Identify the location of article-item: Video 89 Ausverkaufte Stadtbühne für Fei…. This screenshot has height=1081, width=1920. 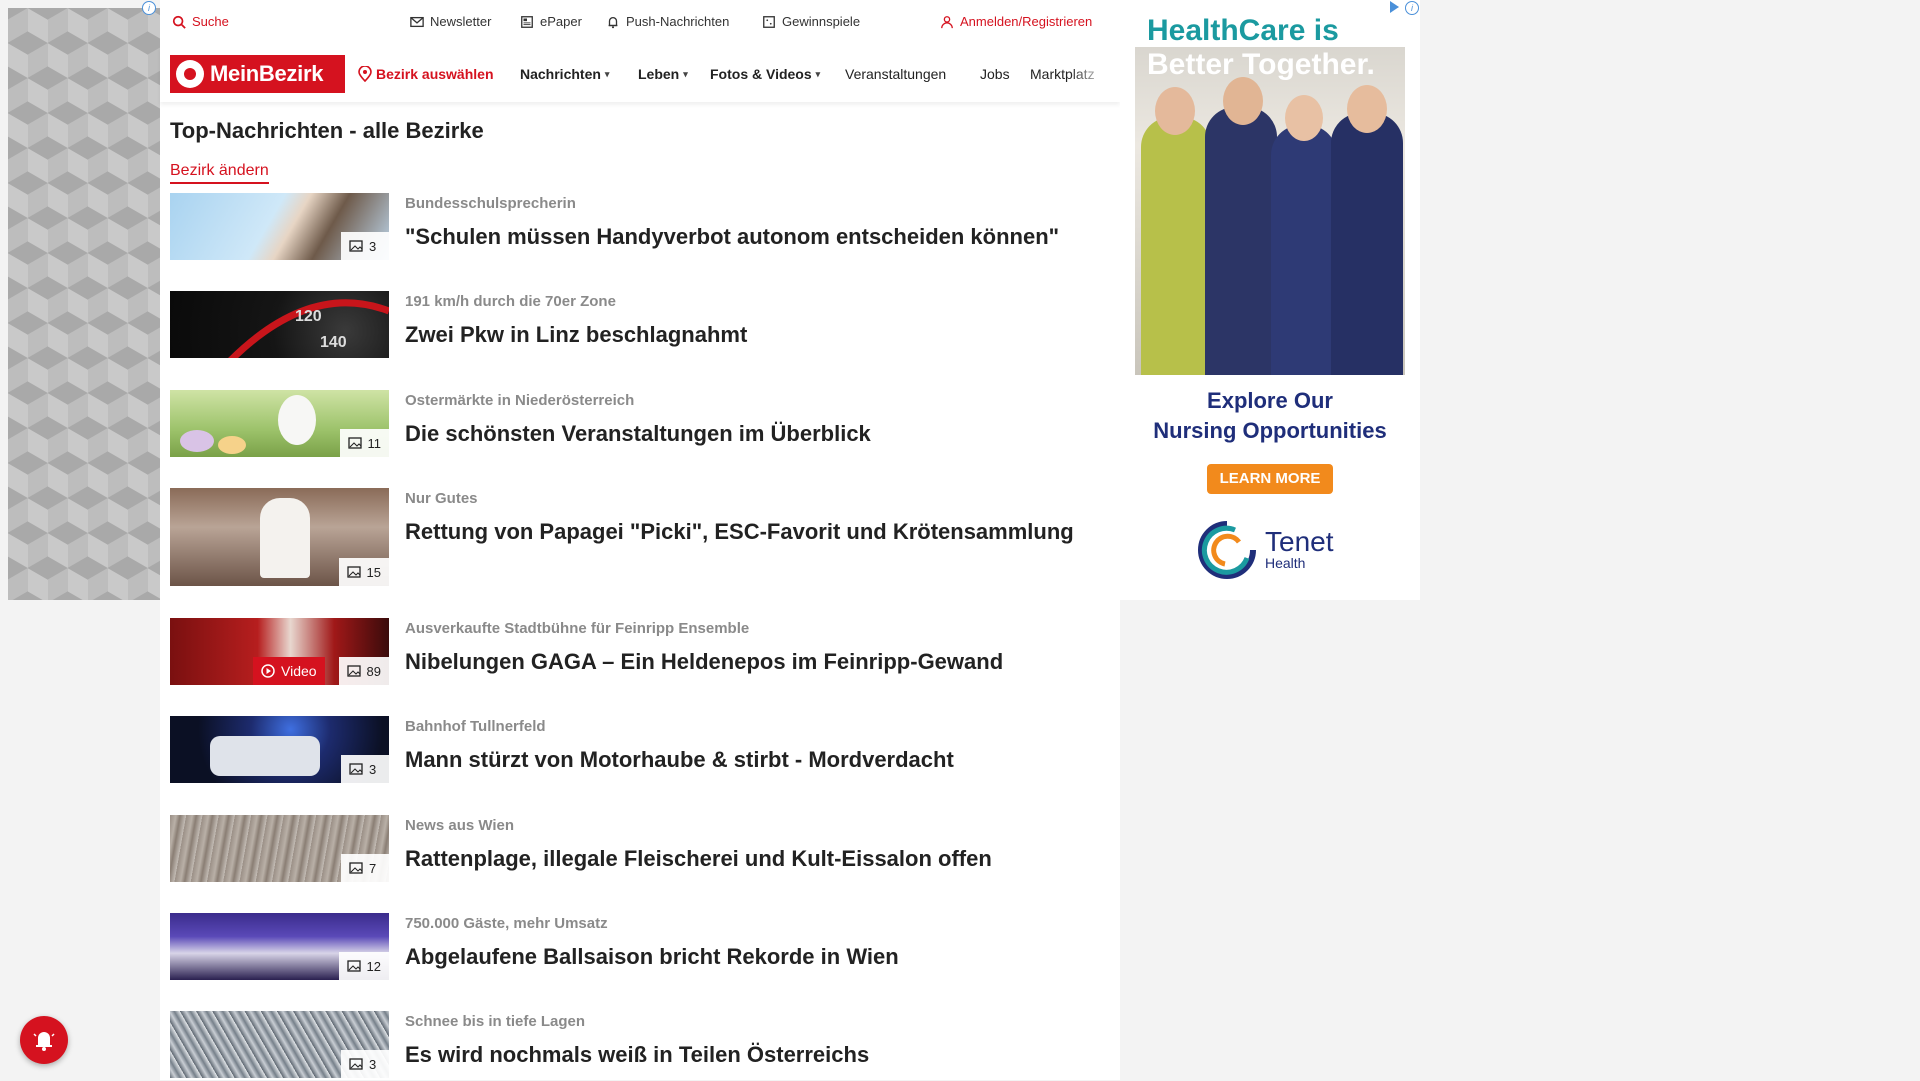
(640, 653).